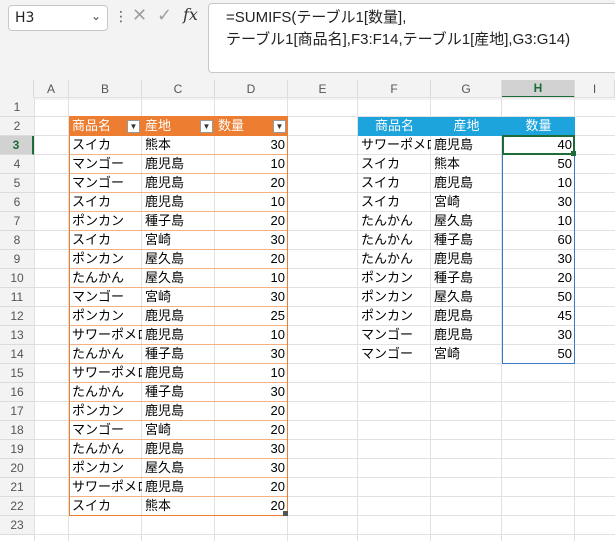  Describe the element at coordinates (17, 126) in the screenshot. I see `row-header-2: 2` at that location.